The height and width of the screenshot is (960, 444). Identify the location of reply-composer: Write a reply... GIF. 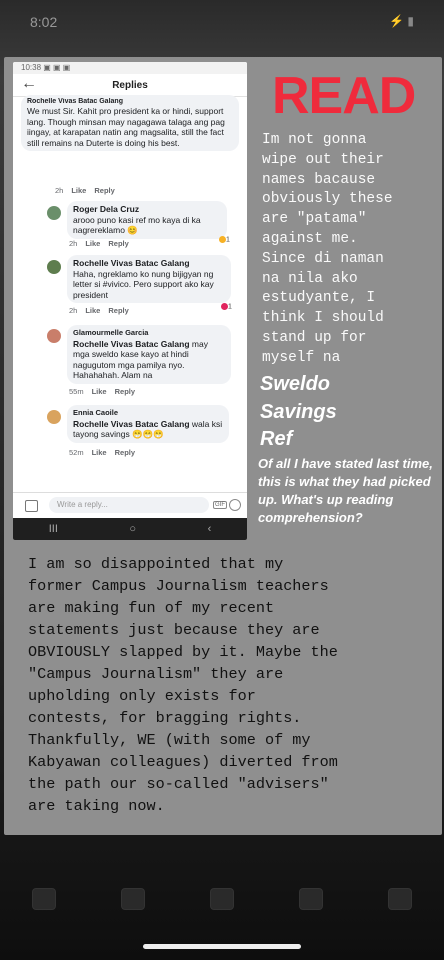
(130, 505).